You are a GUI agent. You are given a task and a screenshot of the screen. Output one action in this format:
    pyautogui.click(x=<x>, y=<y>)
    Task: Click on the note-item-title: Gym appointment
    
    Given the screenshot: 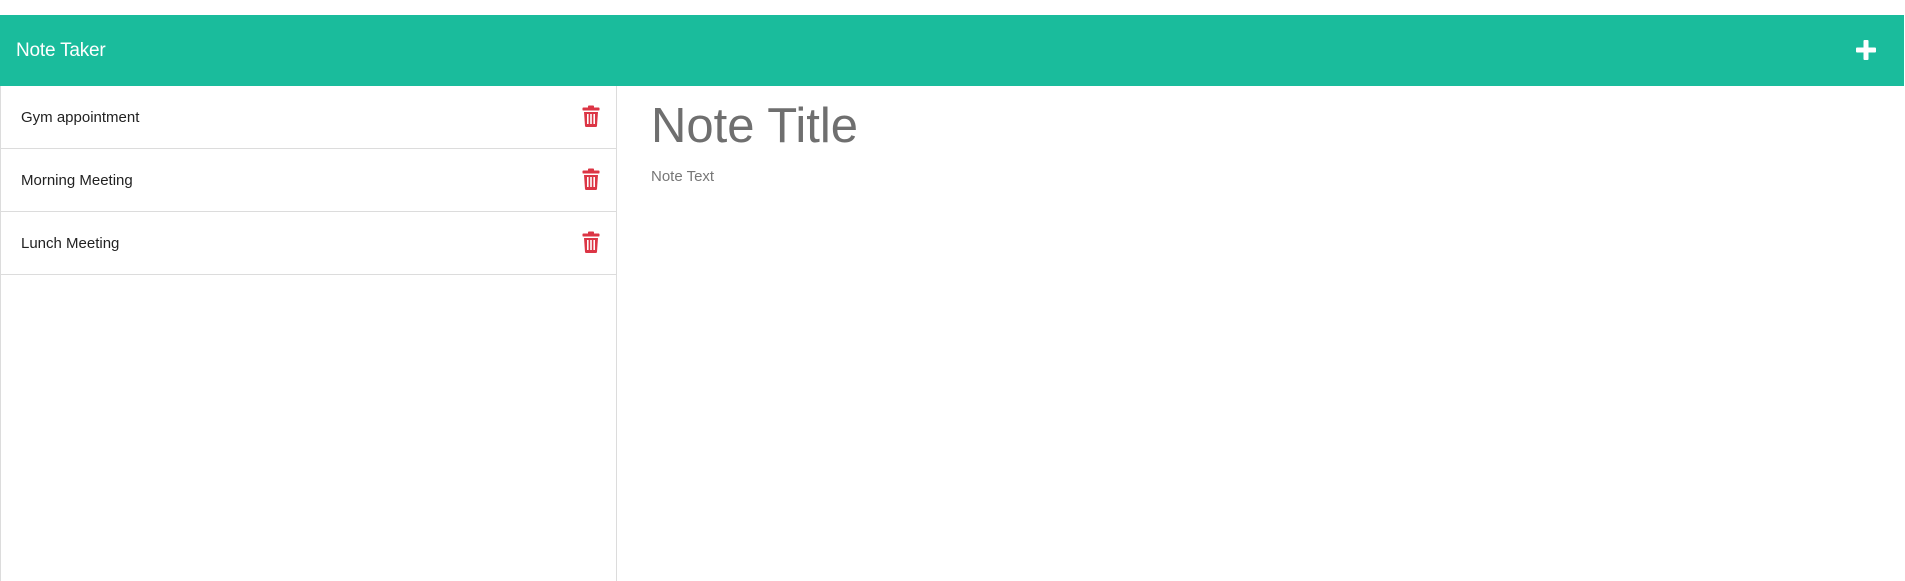 What is the action you would take?
    pyautogui.click(x=80, y=117)
    